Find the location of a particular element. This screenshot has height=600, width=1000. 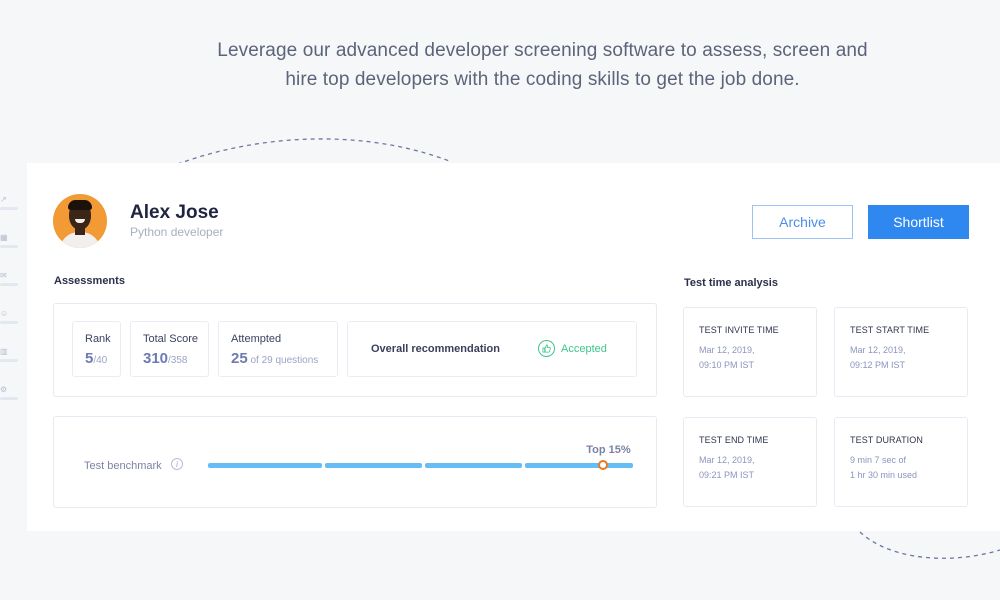

recommendation-stat: Overall recommendation Accepted is located at coordinates (492, 349).